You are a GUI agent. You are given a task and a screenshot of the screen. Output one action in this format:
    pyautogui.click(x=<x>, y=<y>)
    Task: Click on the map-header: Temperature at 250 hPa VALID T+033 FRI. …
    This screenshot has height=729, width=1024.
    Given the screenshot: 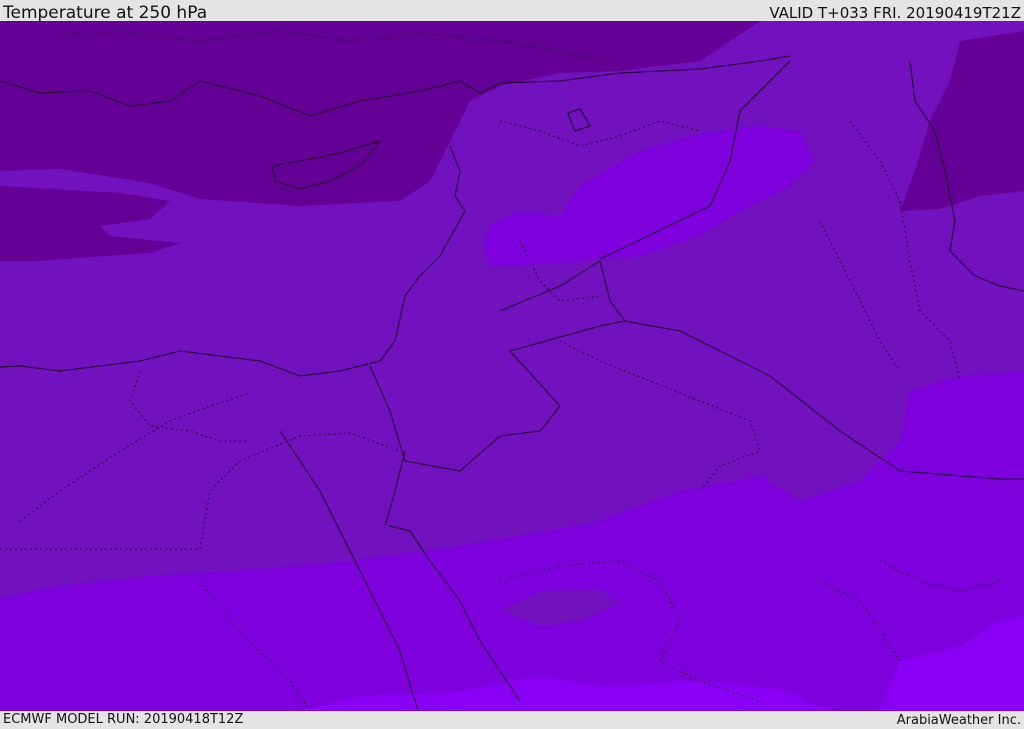 What is the action you would take?
    pyautogui.click(x=512, y=11)
    